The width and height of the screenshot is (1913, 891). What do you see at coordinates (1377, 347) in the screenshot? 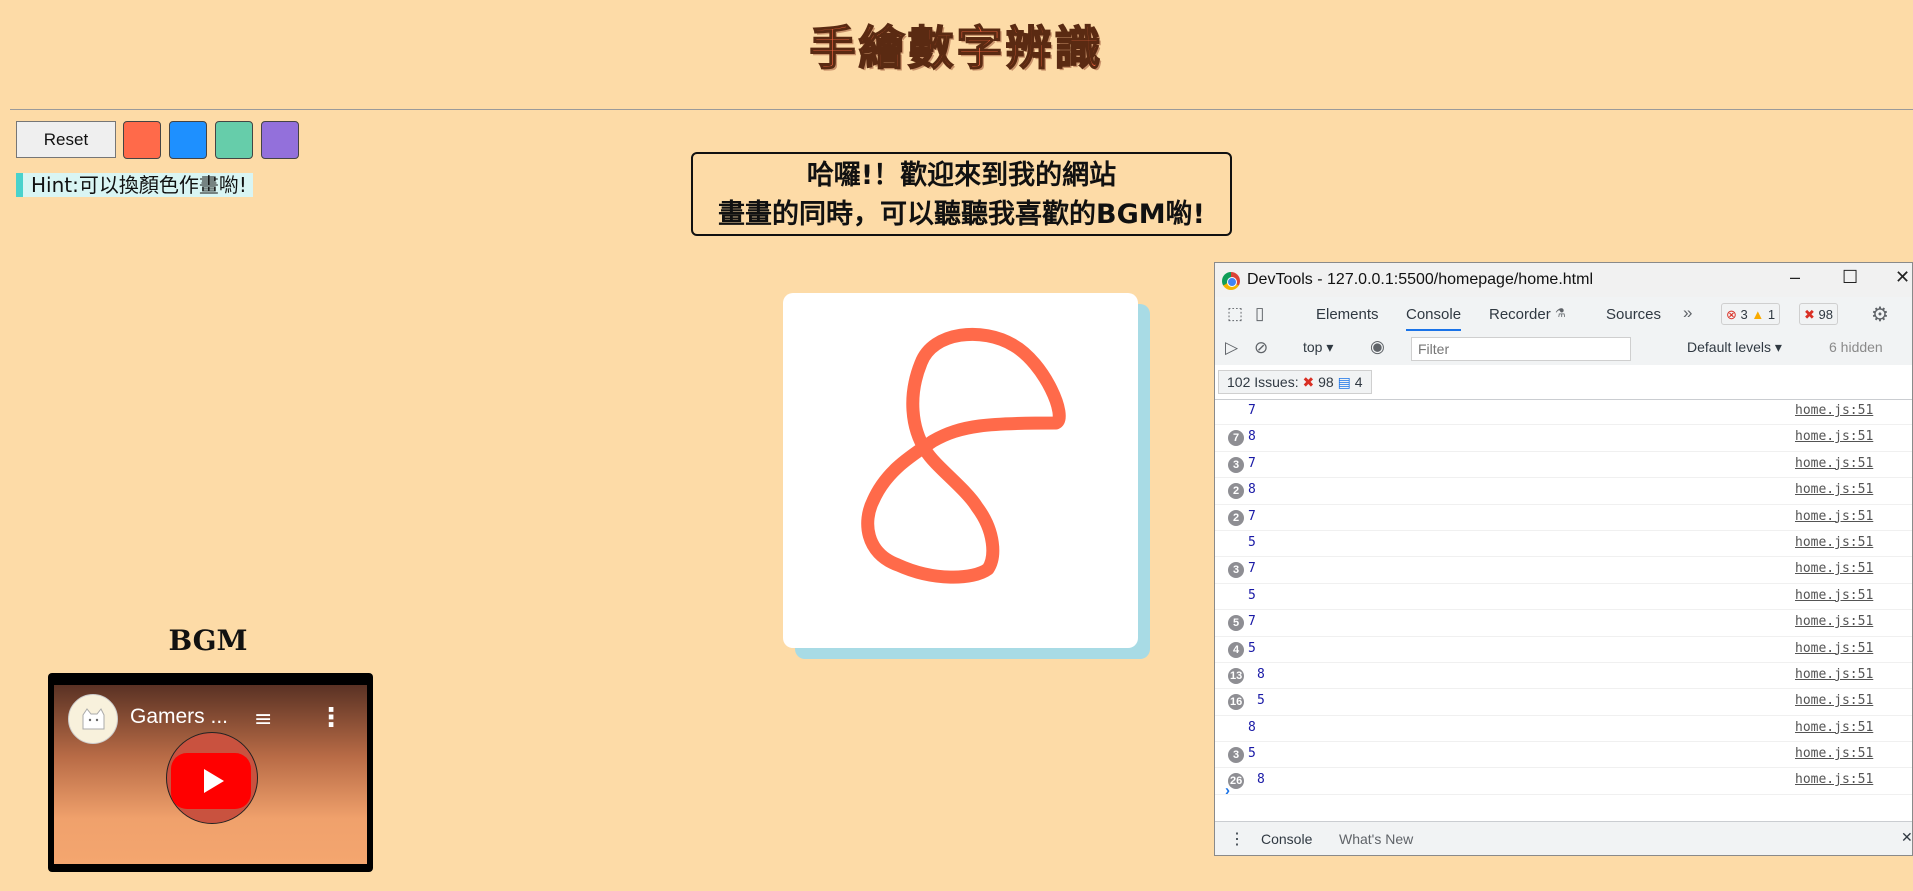
I see `live-expression-eye-icon: ◉` at bounding box center [1377, 347].